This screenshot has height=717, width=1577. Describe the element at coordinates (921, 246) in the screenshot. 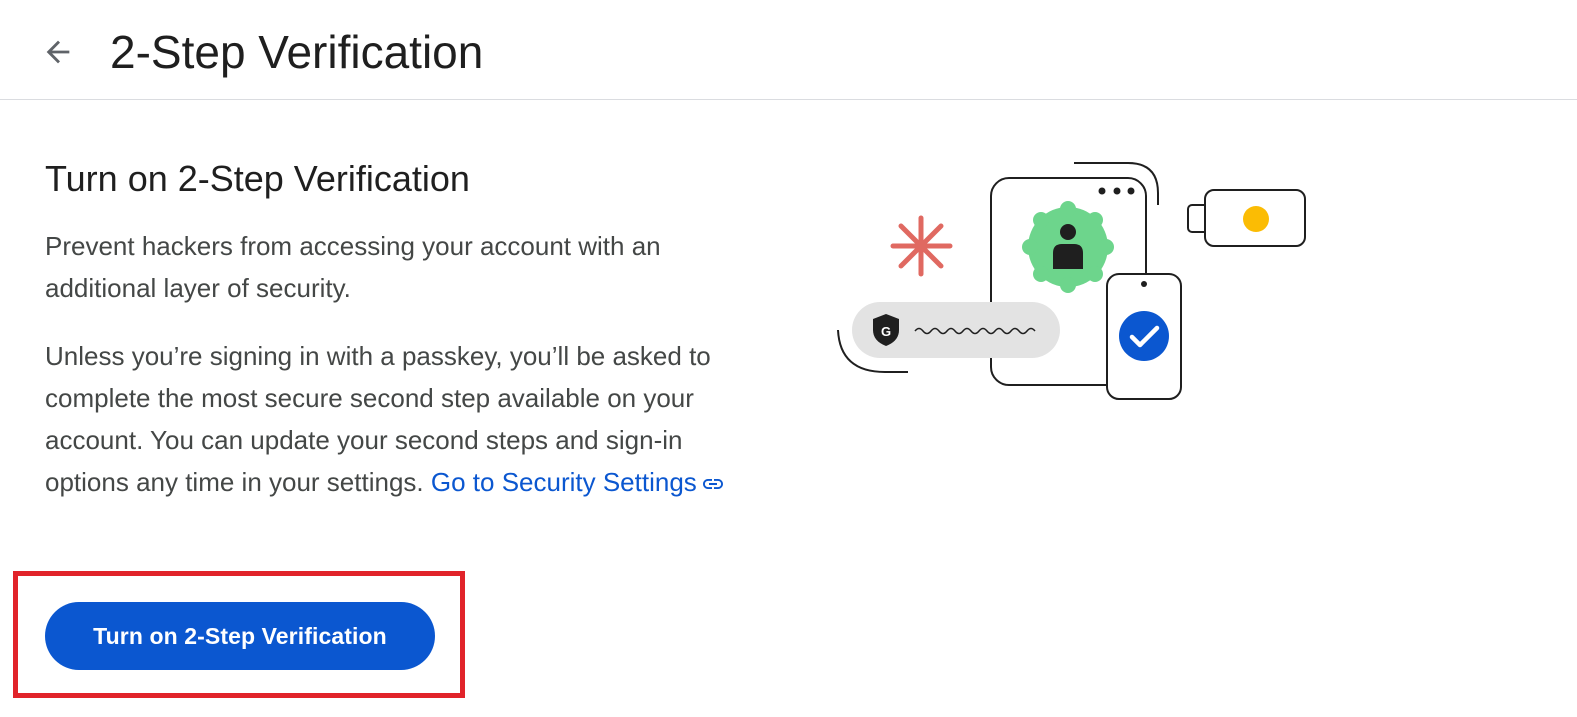

I see `asterisk-icon` at that location.